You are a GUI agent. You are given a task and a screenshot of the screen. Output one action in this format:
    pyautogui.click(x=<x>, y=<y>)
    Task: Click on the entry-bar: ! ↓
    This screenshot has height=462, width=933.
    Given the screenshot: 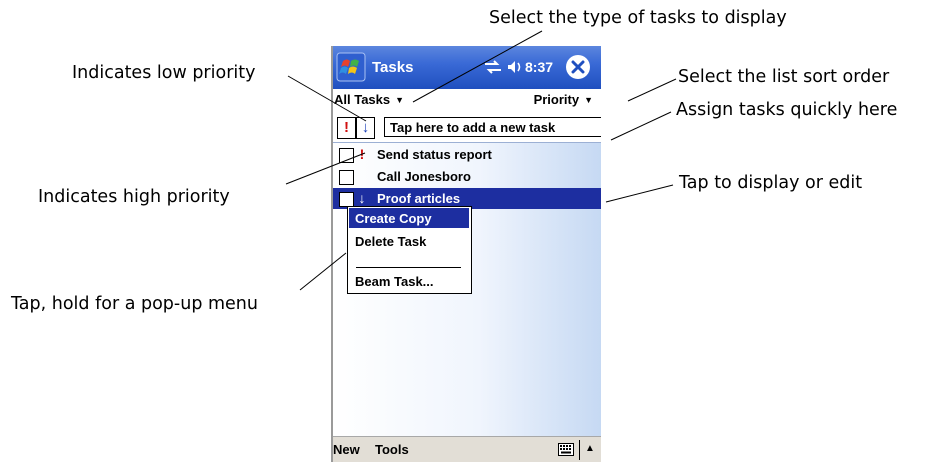 What is the action you would take?
    pyautogui.click(x=466, y=126)
    